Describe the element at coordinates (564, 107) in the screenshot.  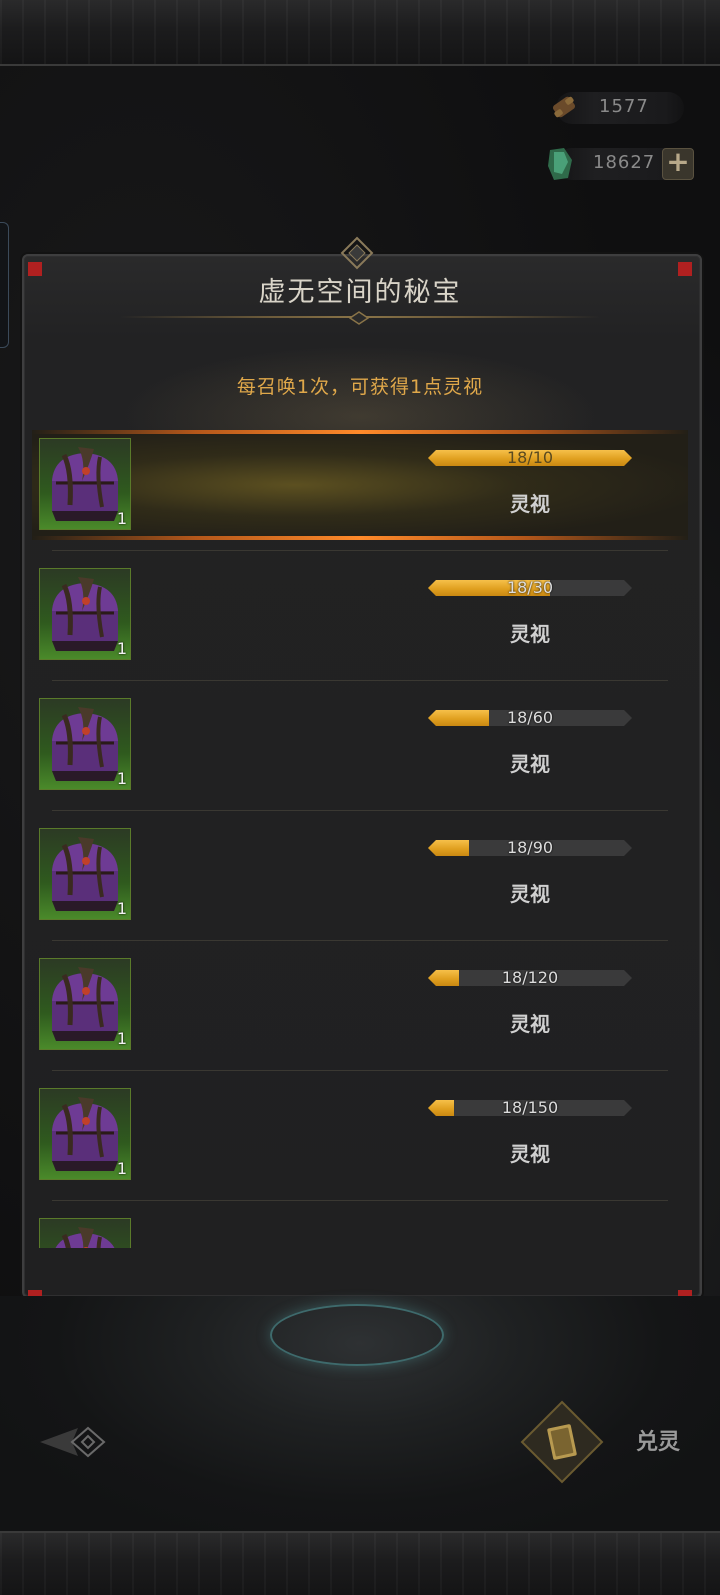
I see `scroll-icon` at that location.